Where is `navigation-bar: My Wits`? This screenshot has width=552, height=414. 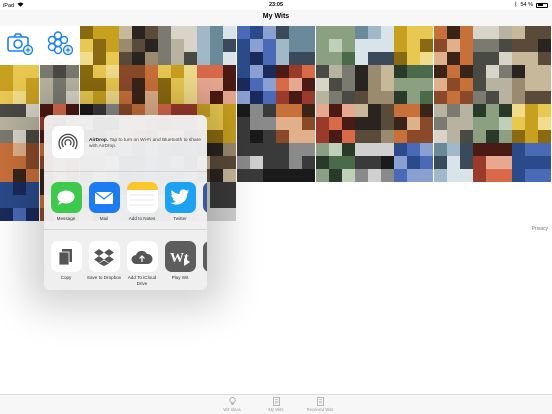
navigation-bar: My Wits is located at coordinates (276, 18).